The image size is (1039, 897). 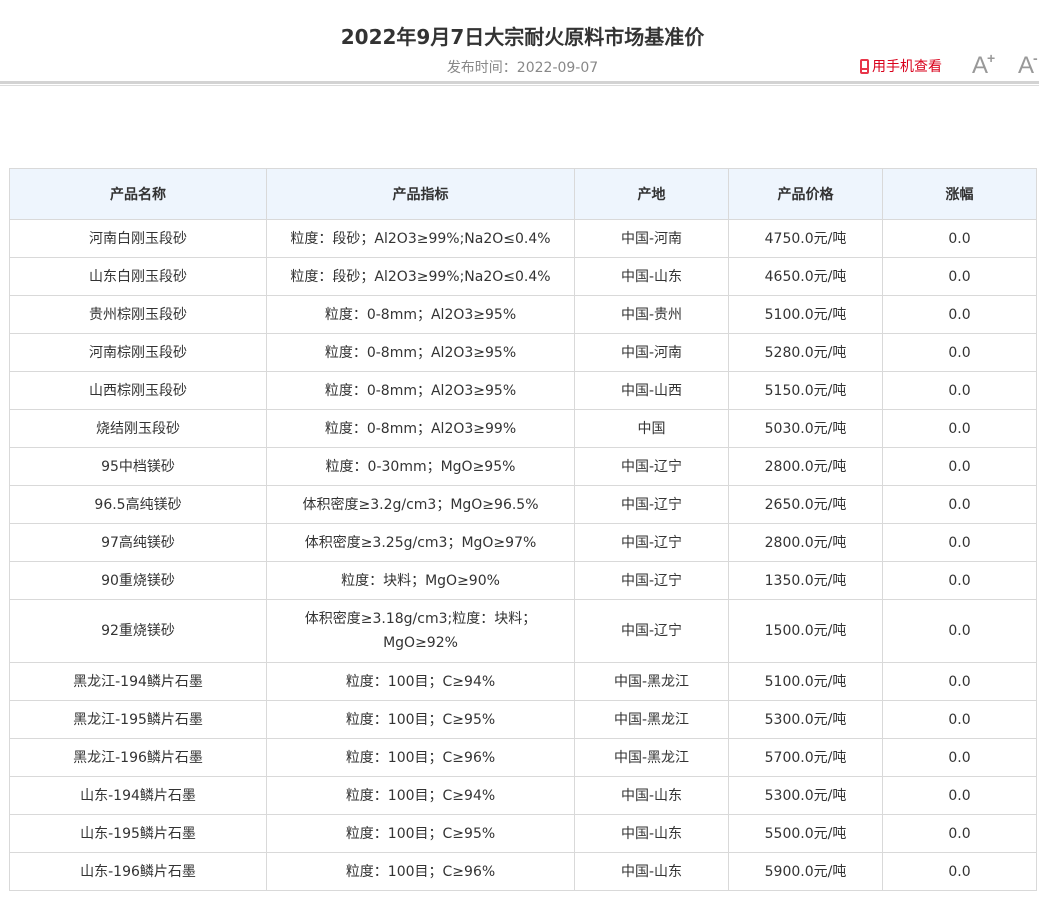 What do you see at coordinates (420, 504) in the screenshot?
I see `product-spec-cell: 体积密度≥3.2g/cm3；MgO≥96.5%` at bounding box center [420, 504].